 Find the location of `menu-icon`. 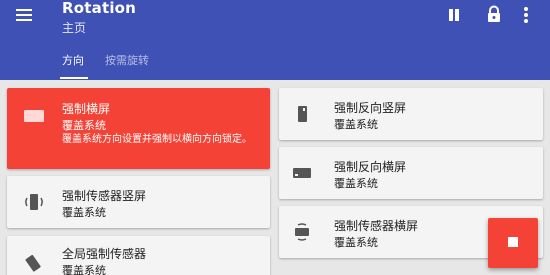

menu-icon is located at coordinates (25, 15).